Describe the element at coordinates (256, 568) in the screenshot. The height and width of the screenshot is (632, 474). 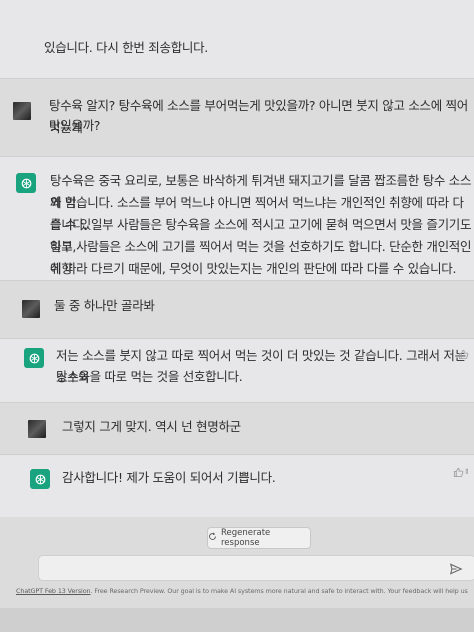
I see `message-input` at that location.